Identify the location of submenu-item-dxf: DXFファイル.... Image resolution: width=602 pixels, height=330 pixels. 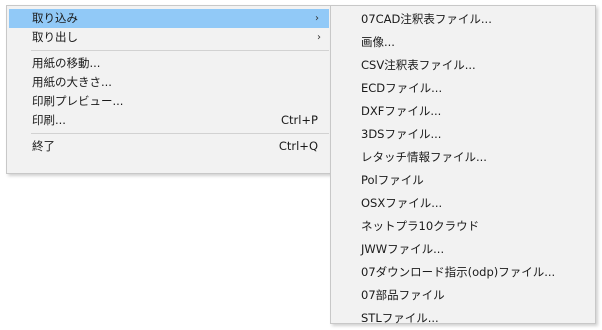
(463, 111).